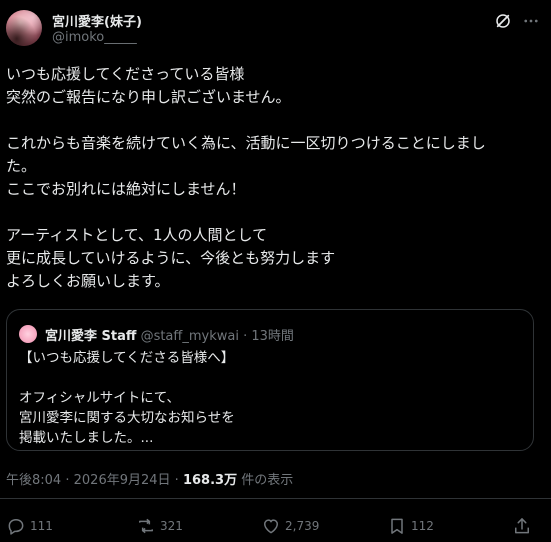  What do you see at coordinates (148, 97) in the screenshot?
I see `tweet-line: 突然のご報告になり申し訳ございません。` at bounding box center [148, 97].